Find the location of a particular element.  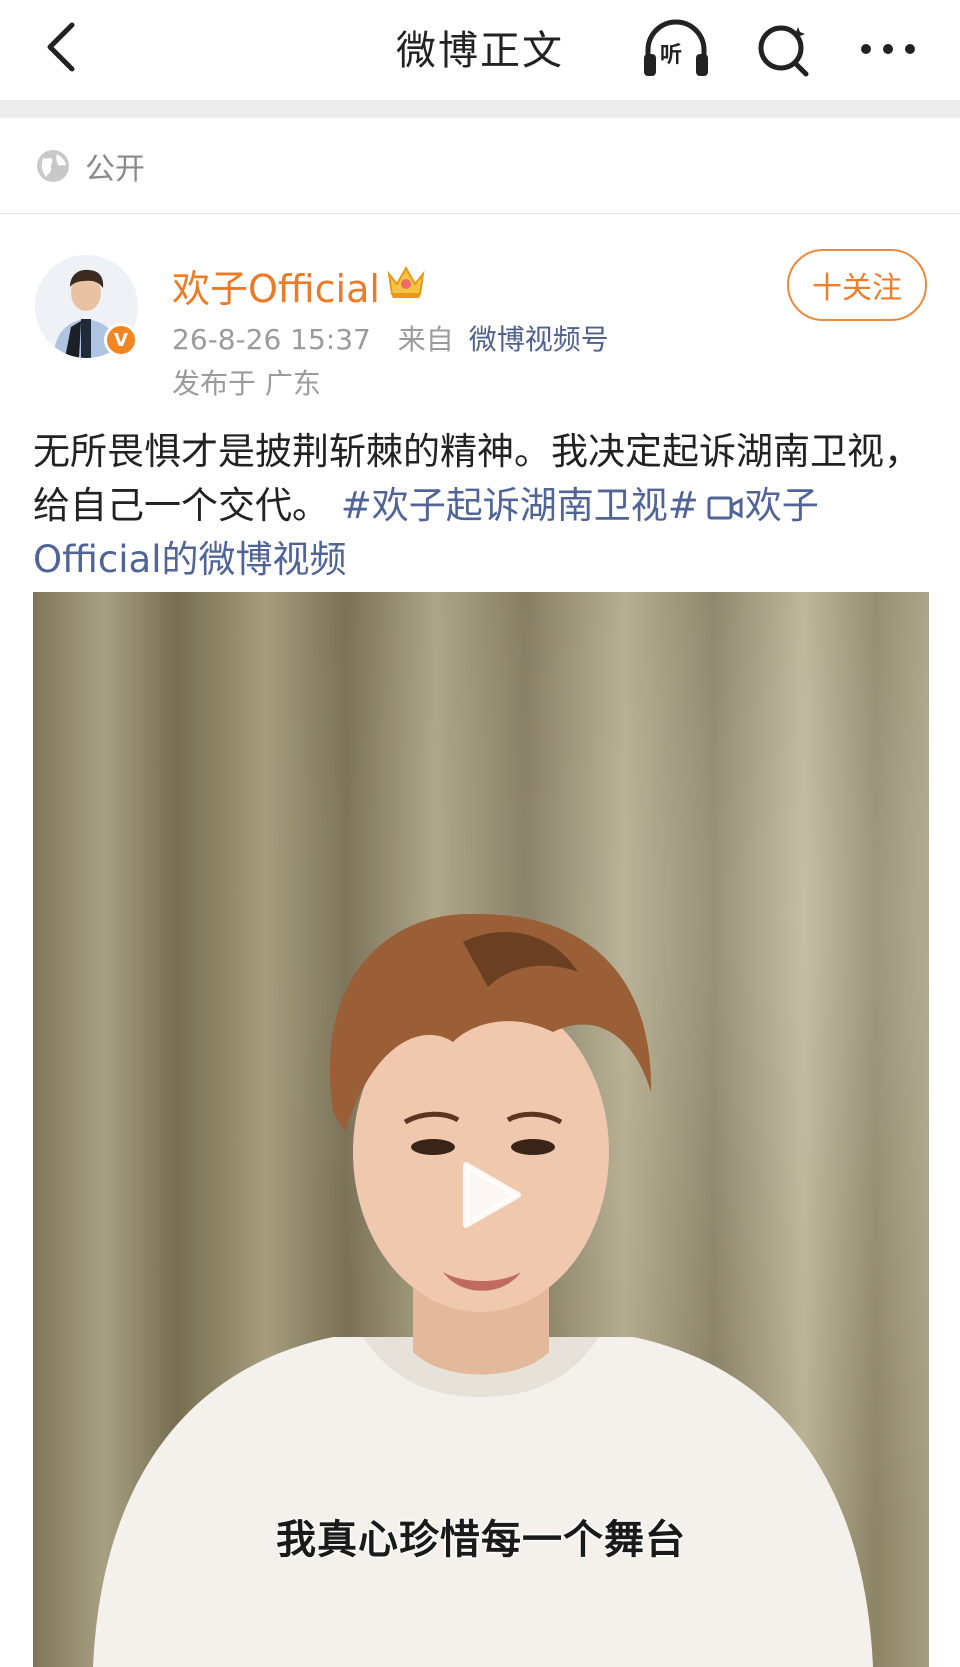

search-icon is located at coordinates (783, 51).